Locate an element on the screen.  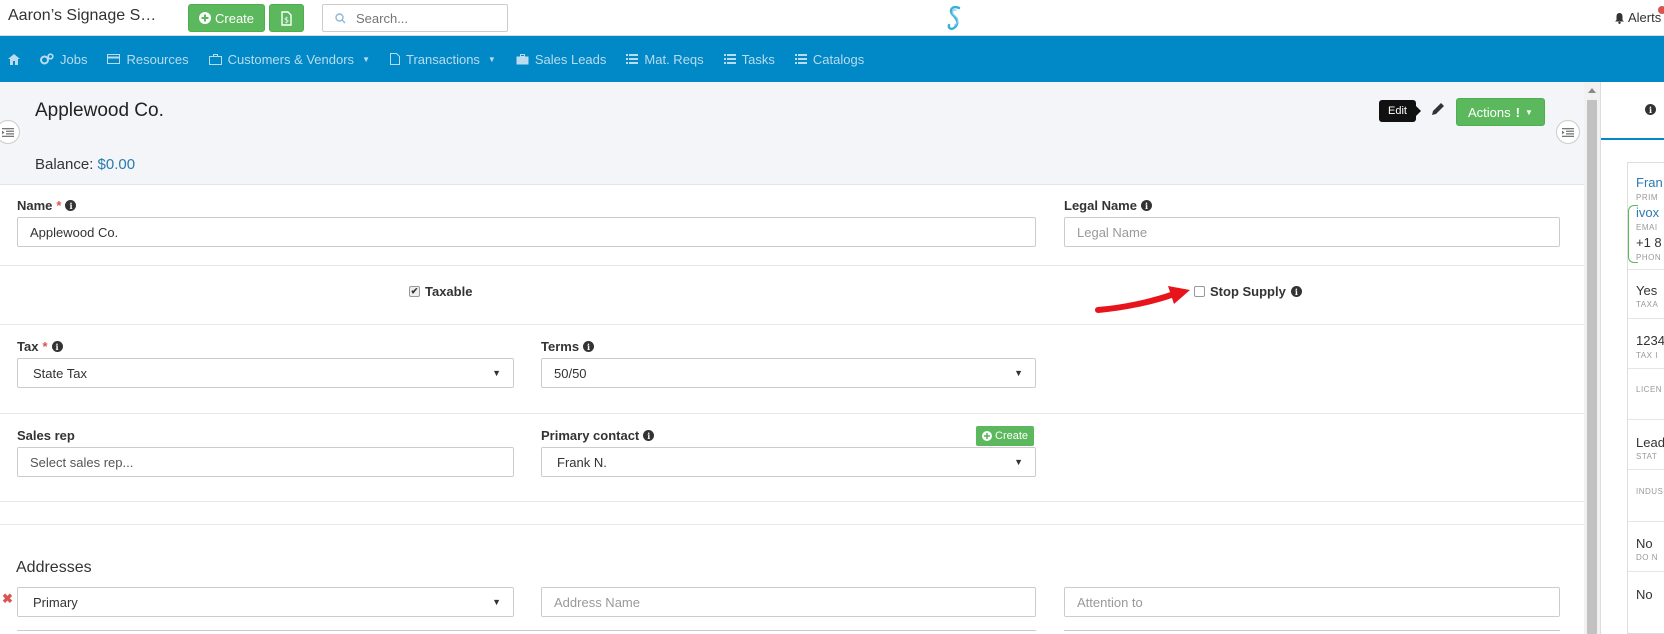
next-field-edge is located at coordinates (1312, 632).